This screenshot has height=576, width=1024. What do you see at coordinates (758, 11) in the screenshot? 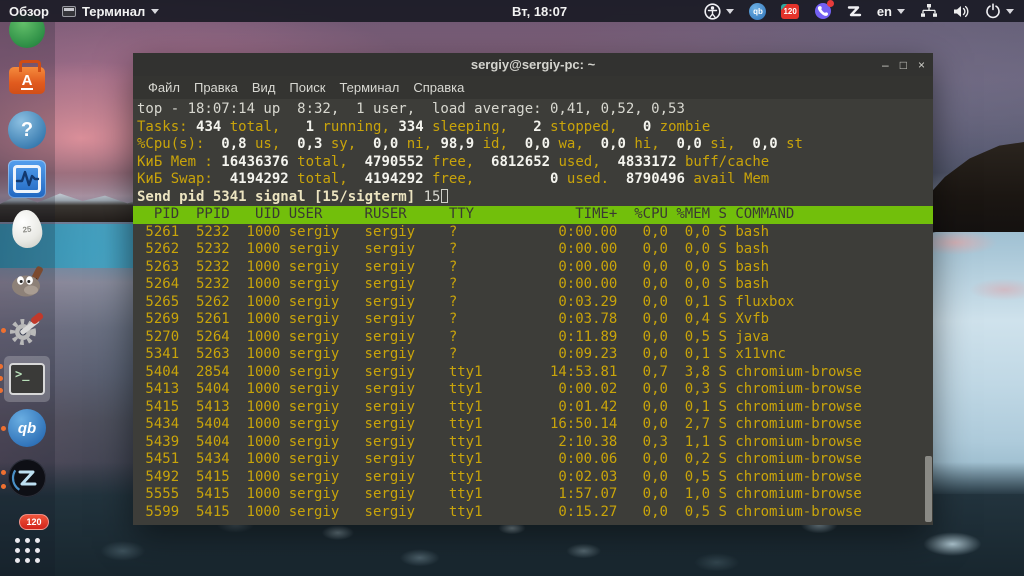
I see `qbittorrent-tray-icon: qb` at bounding box center [758, 11].